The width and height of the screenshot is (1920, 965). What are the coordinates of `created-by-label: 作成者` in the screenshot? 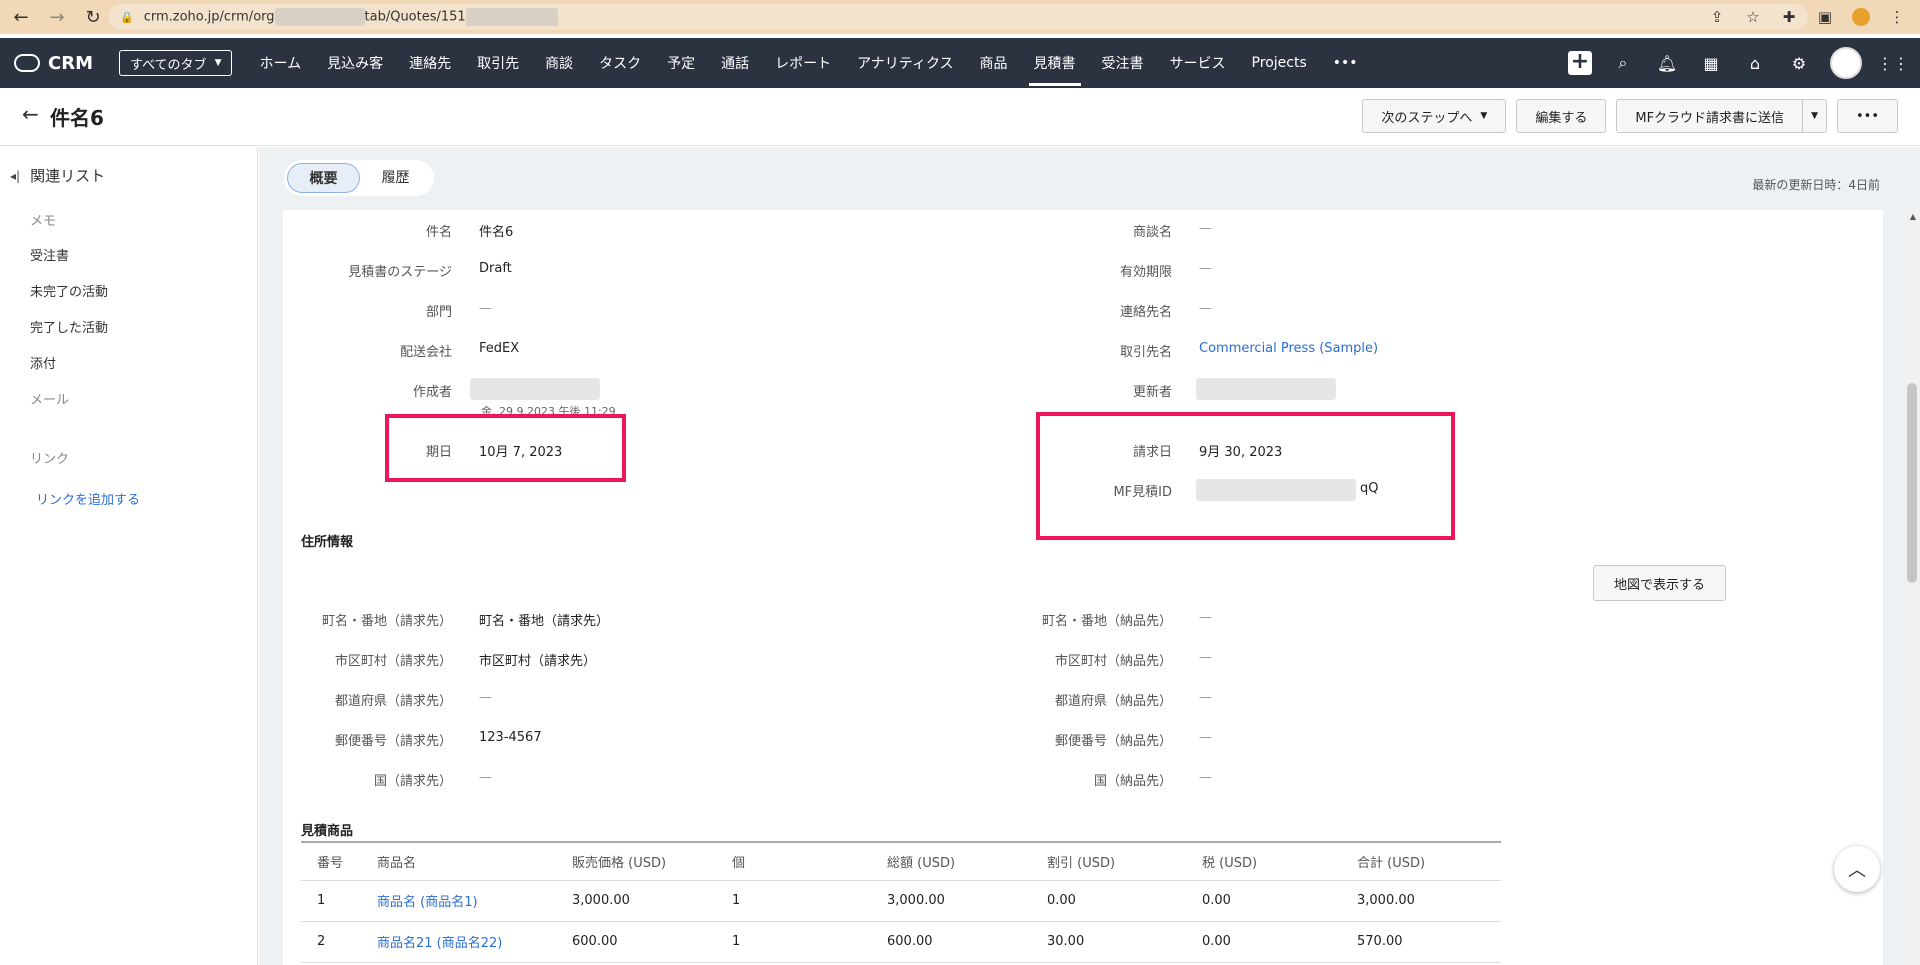 It's located at (432, 392).